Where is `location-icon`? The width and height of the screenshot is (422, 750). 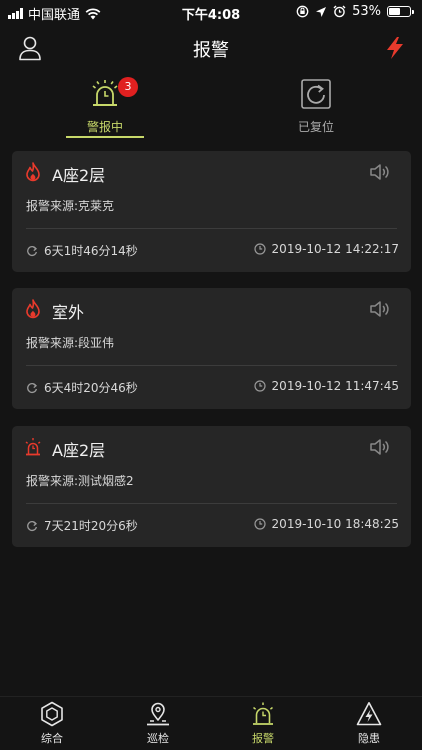
location-icon is located at coordinates (321, 11).